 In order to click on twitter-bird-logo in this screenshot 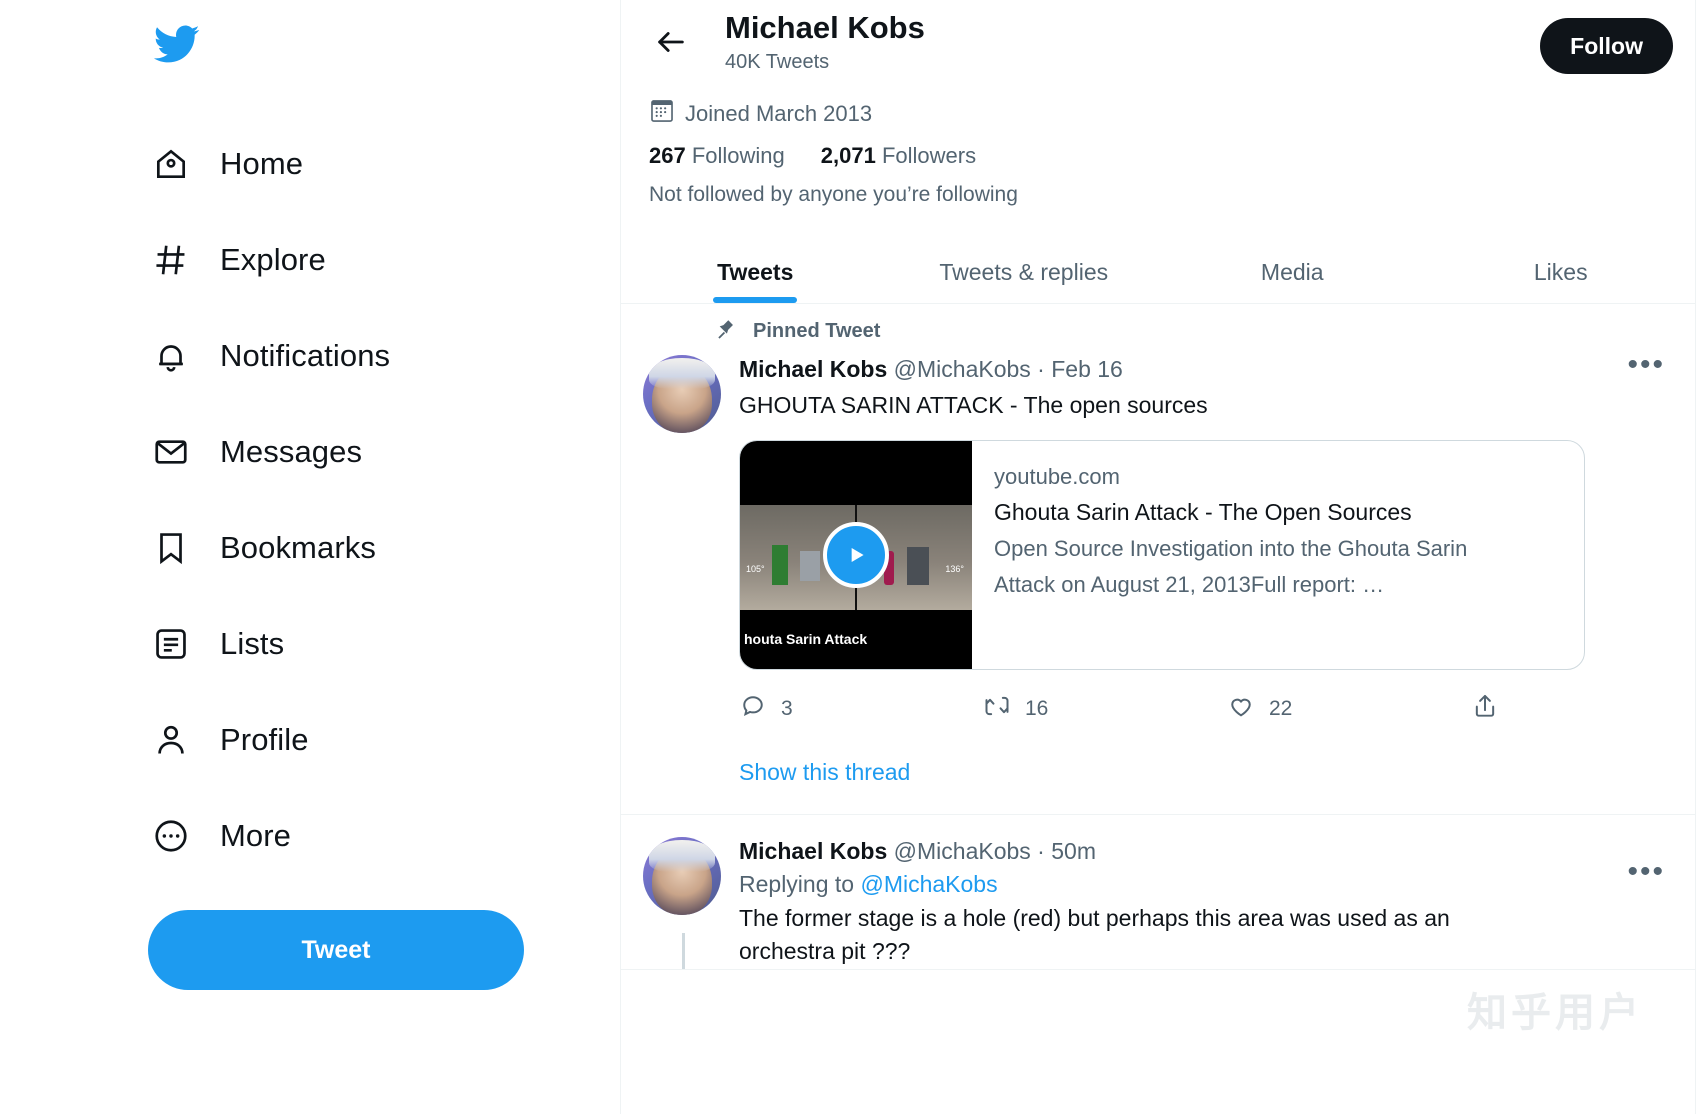, I will do `click(182, 44)`.